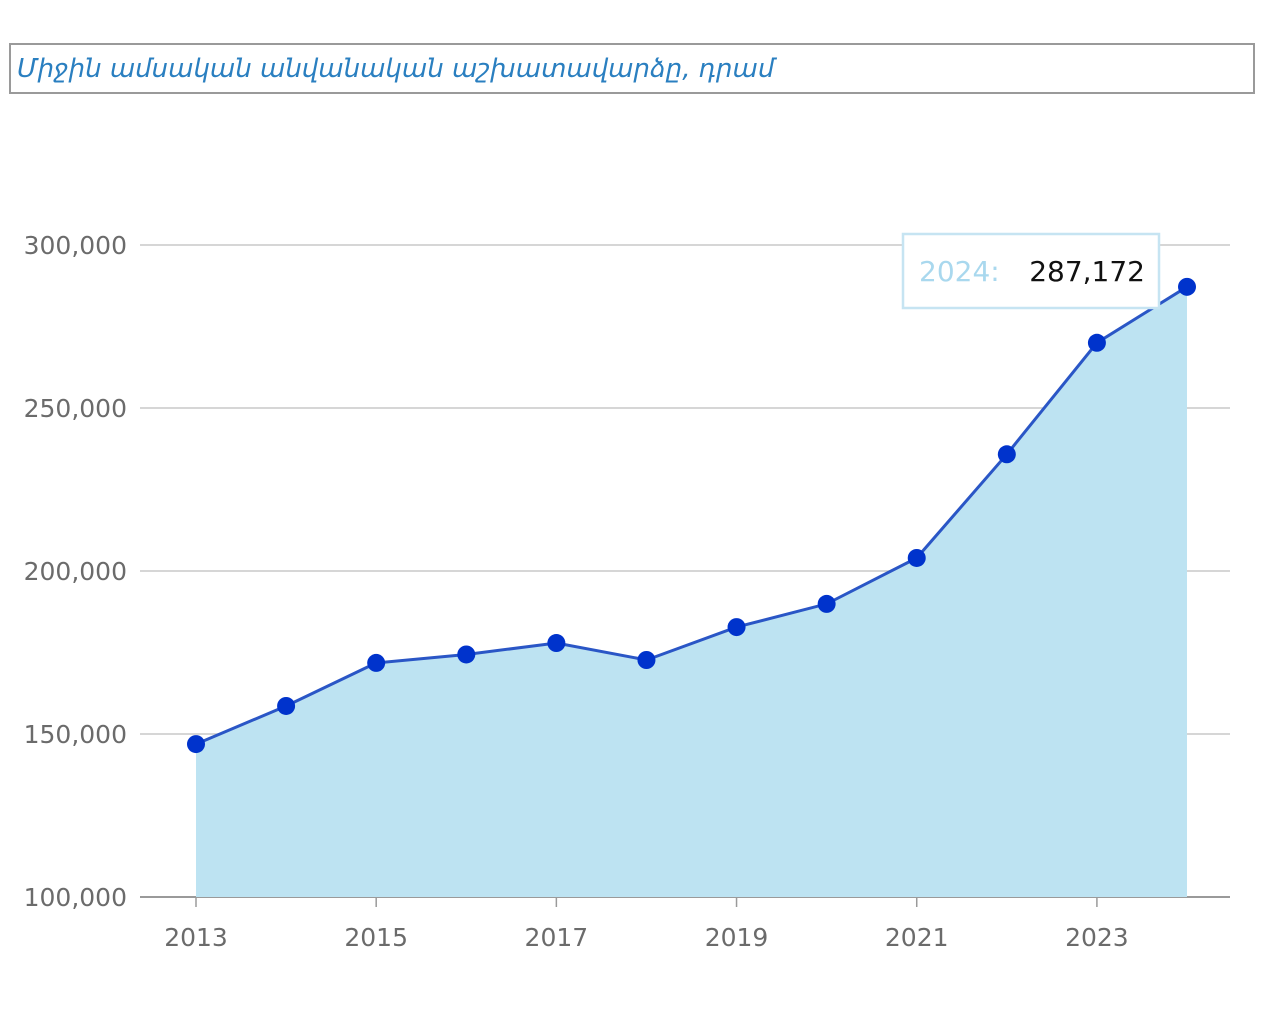 This screenshot has width=1280, height=1028. What do you see at coordinates (1097, 937) in the screenshot?
I see `x-tick-label: 2023` at bounding box center [1097, 937].